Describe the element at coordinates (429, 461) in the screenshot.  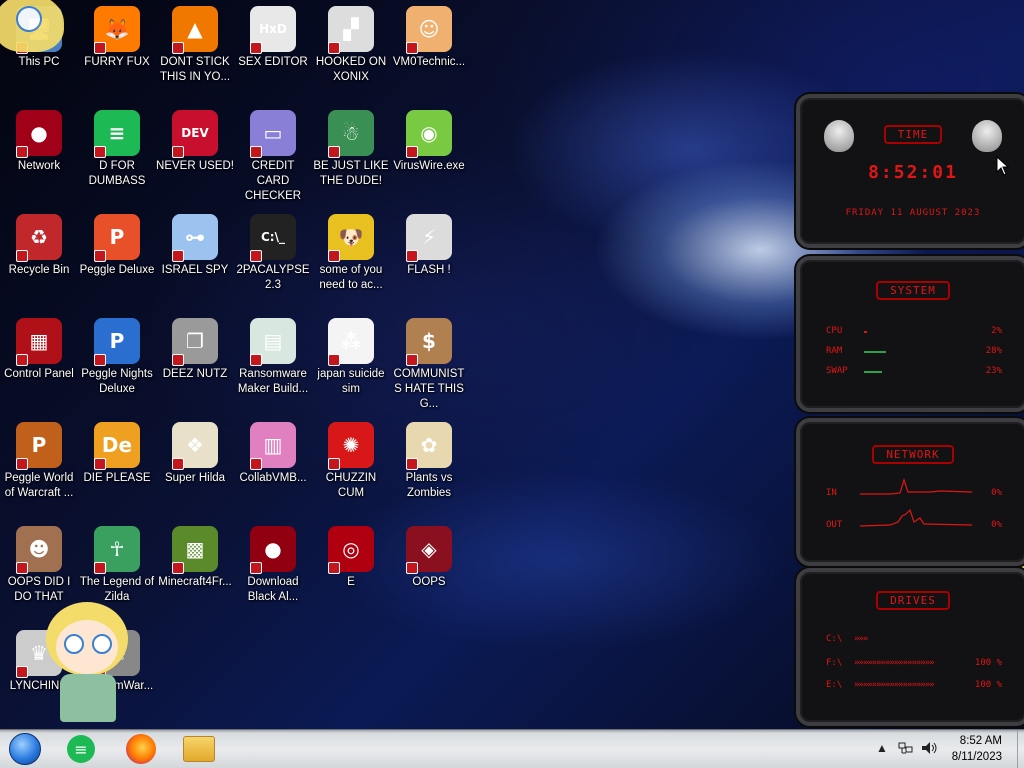
I see `desktop-icon: ✿ Plants vs Zombies` at that location.